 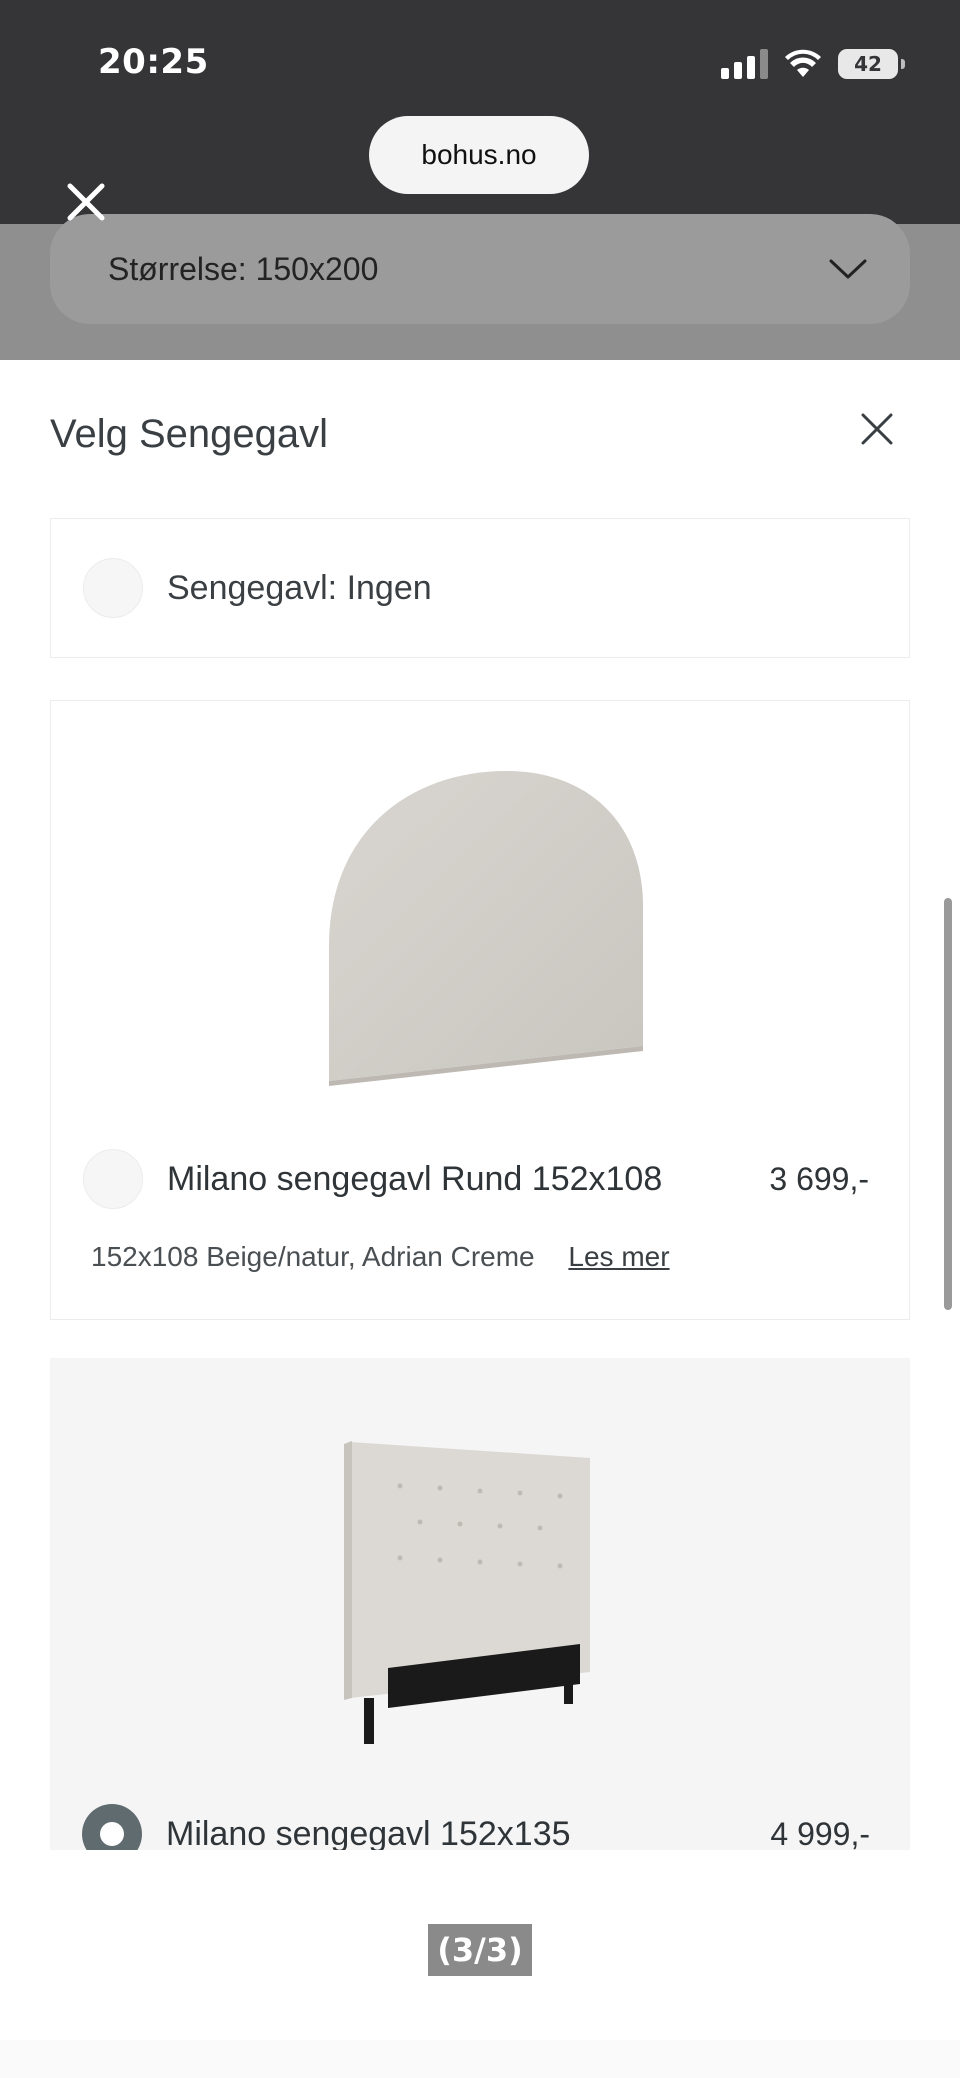 I want to click on url-bar: bohus.no, so click(x=479, y=155).